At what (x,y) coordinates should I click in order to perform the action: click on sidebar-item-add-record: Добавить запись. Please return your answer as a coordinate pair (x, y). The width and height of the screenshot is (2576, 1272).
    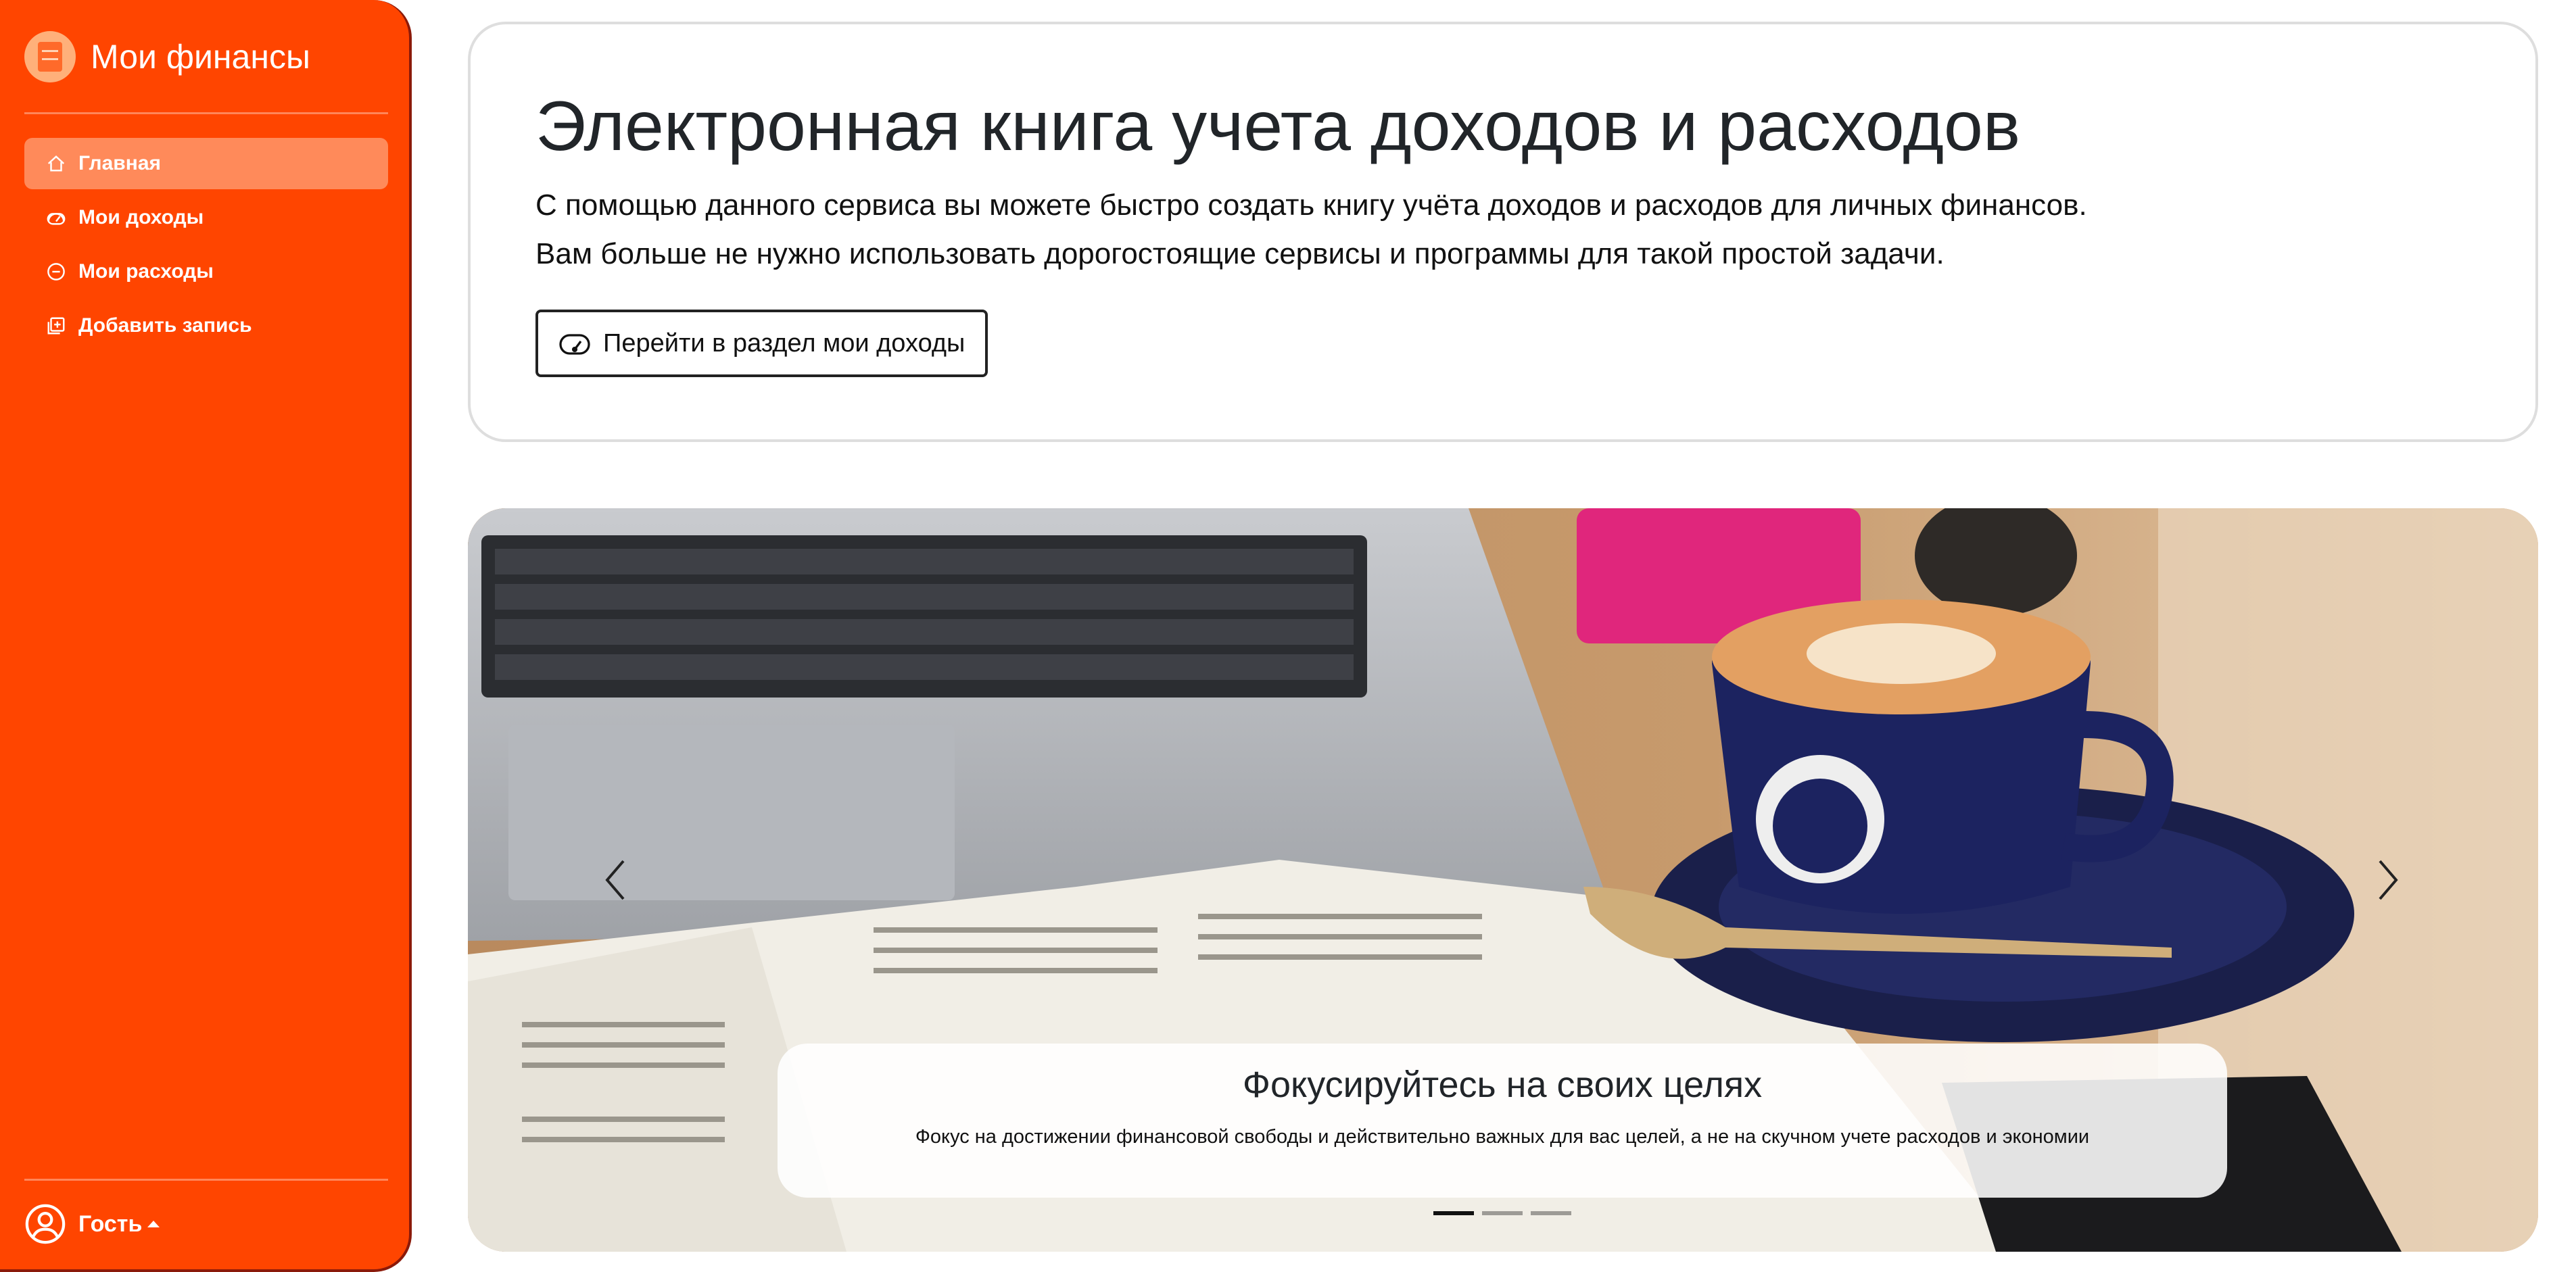
    Looking at the image, I should click on (206, 326).